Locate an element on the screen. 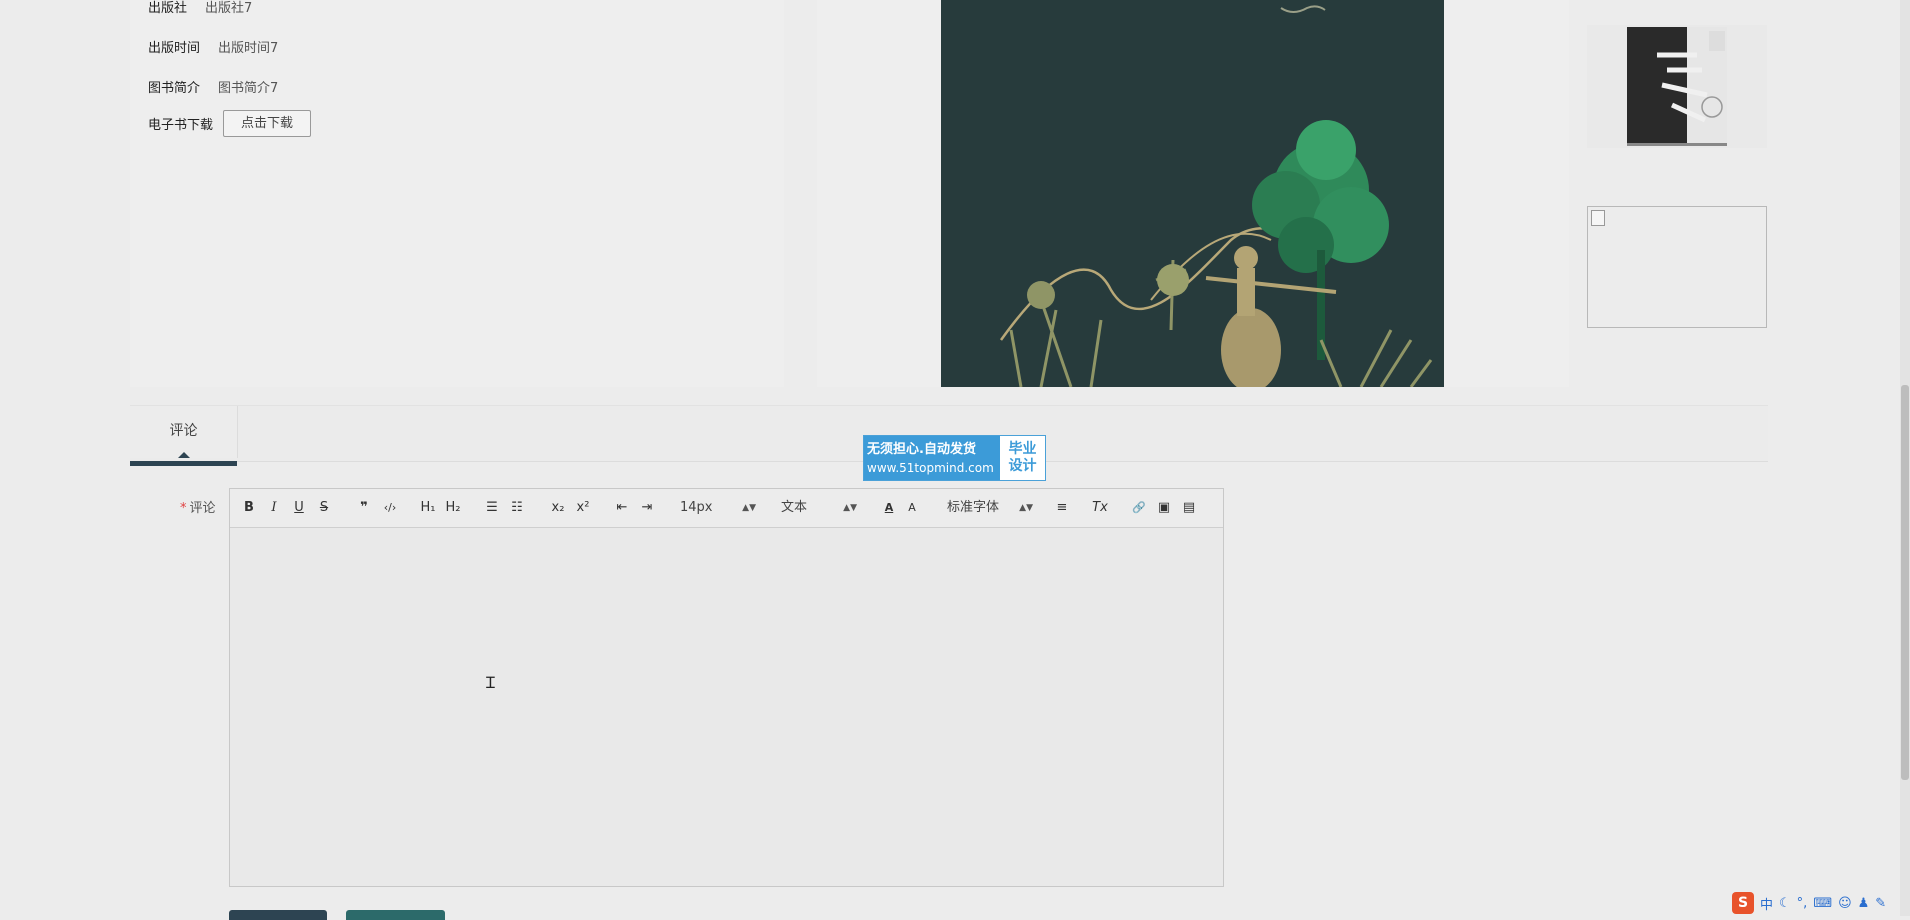 The height and width of the screenshot is (920, 1910). download-button: 点击下载 is located at coordinates (267, 123).